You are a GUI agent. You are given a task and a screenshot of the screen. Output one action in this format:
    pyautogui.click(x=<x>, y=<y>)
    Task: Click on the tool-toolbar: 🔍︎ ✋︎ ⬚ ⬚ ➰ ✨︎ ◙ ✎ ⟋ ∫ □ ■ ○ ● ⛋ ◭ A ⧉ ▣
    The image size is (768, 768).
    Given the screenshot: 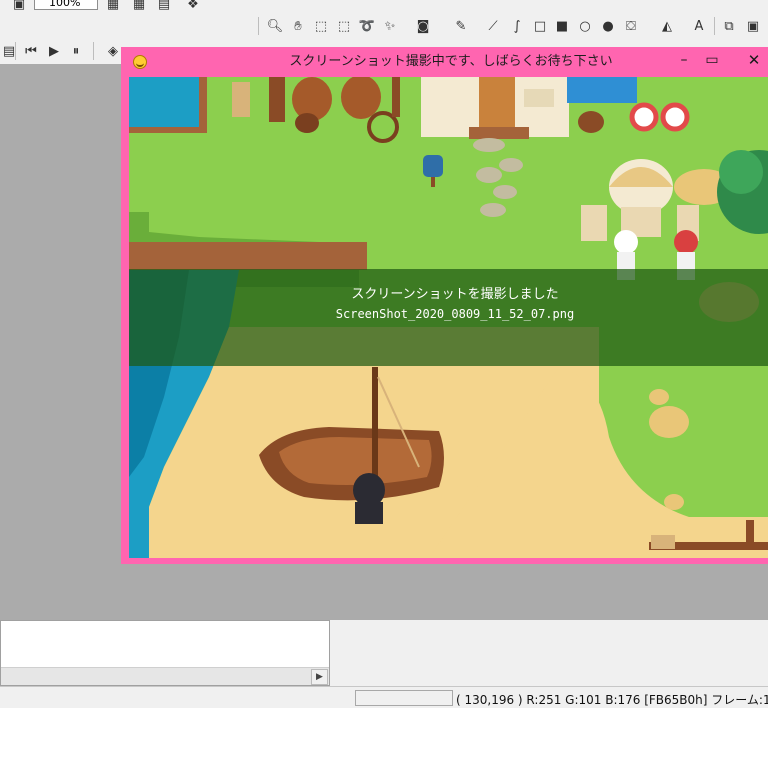 What is the action you would take?
    pyautogui.click(x=384, y=26)
    